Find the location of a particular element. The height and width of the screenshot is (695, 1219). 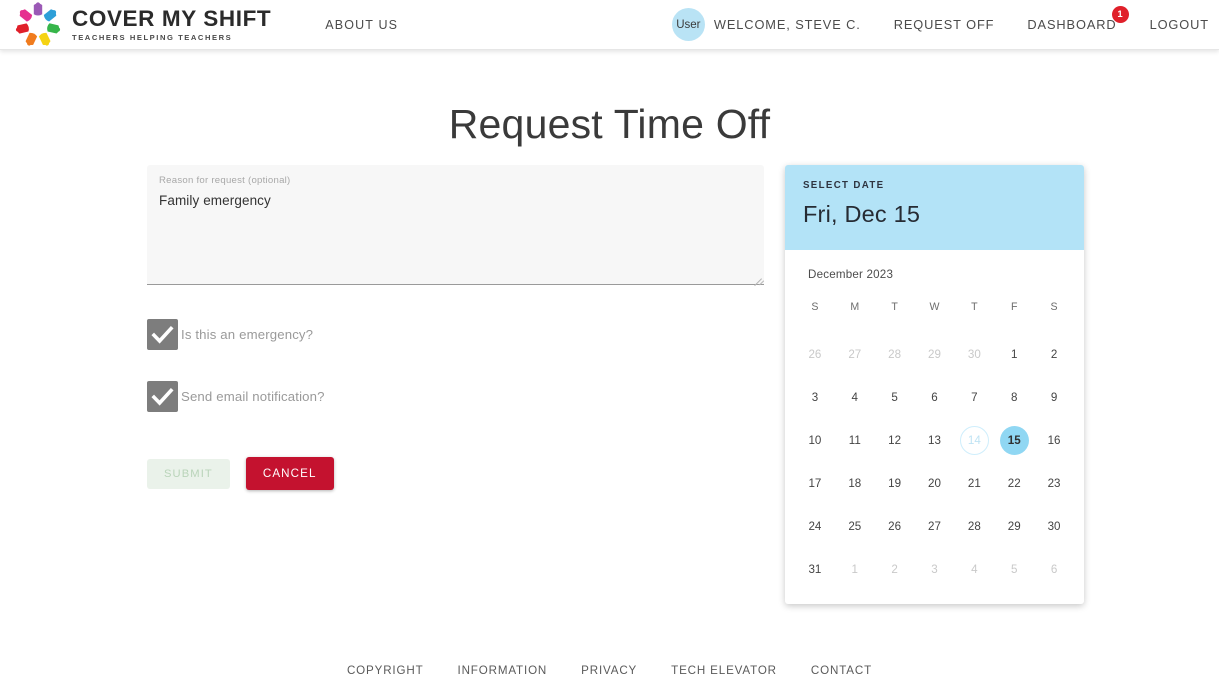

calendar-cell: 23 is located at coordinates (1054, 483).